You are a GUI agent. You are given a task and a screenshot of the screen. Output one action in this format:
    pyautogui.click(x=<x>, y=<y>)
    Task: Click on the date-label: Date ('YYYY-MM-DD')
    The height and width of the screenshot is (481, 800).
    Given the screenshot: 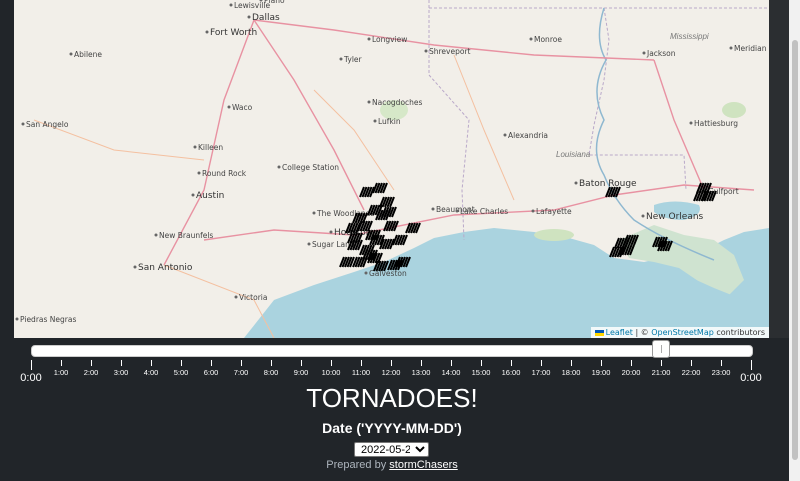 What is the action you would take?
    pyautogui.click(x=392, y=428)
    